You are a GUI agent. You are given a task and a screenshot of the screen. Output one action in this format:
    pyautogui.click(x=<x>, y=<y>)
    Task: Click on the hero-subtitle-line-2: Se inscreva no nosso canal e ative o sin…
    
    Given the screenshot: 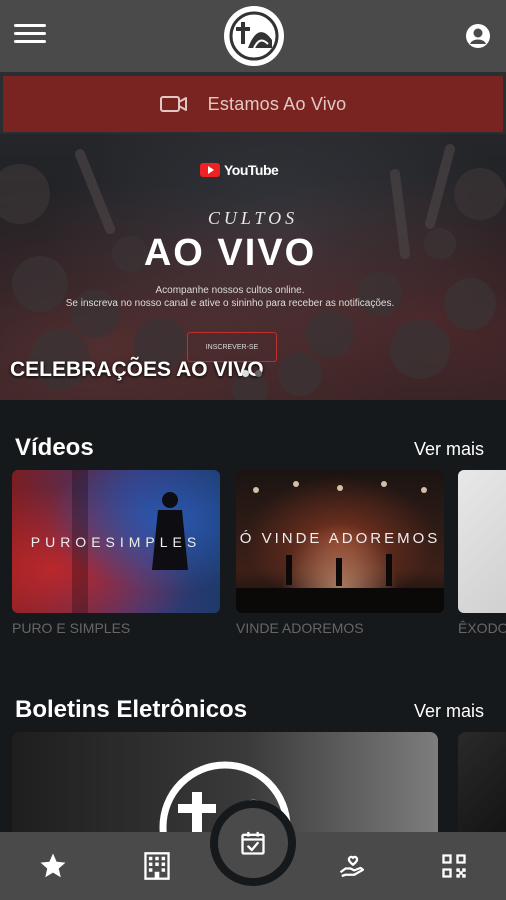 What is the action you would take?
    pyautogui.click(x=230, y=303)
    